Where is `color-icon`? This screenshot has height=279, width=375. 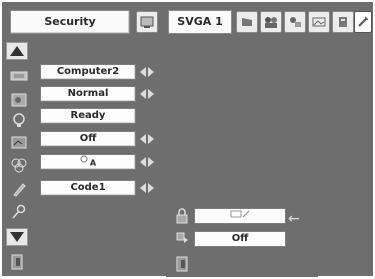
color-icon is located at coordinates (19, 165).